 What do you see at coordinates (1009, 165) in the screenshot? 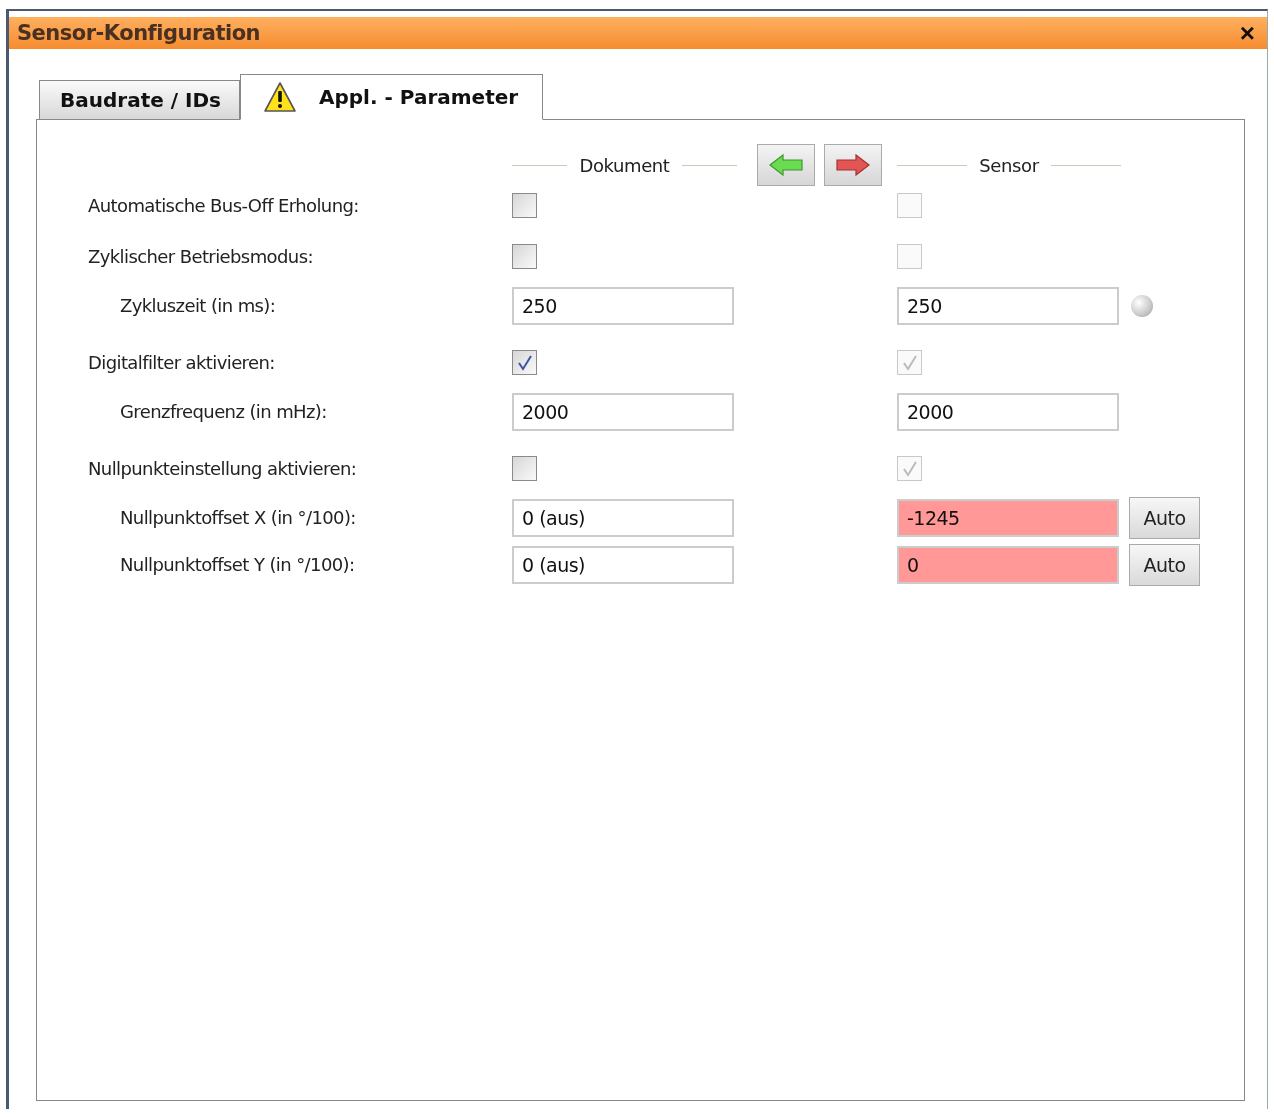
I see `column-header: Sensor` at bounding box center [1009, 165].